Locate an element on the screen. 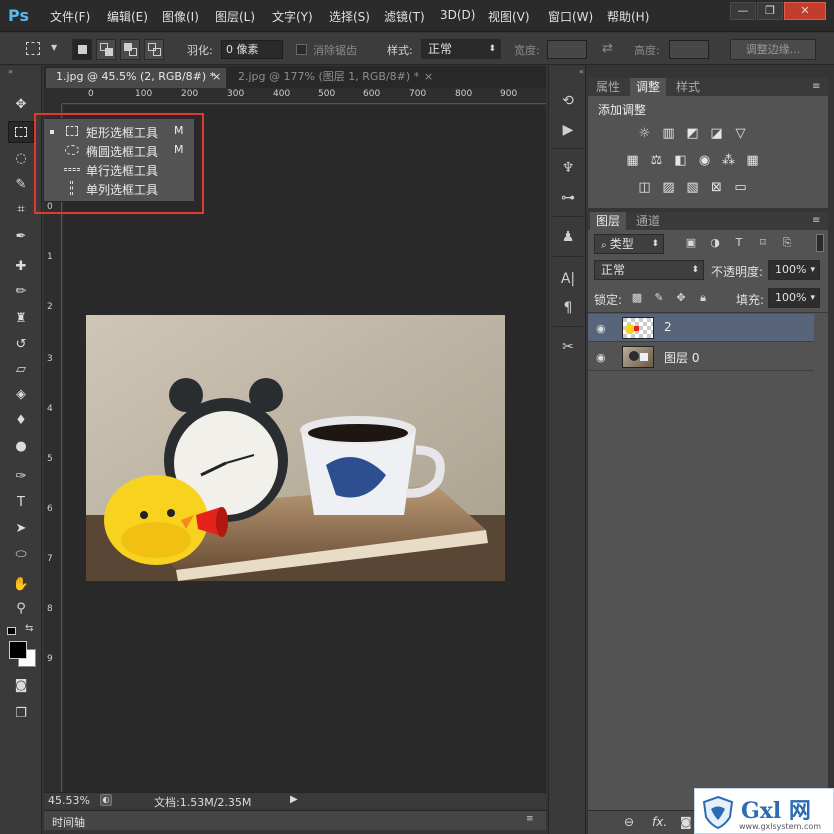  filter-type-icon: T is located at coordinates (739, 243).